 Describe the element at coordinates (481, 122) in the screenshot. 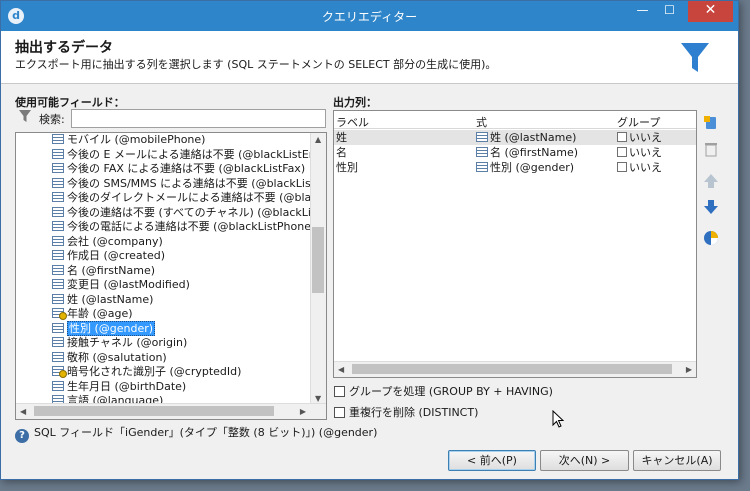

I see `column-header-expression: 式` at that location.